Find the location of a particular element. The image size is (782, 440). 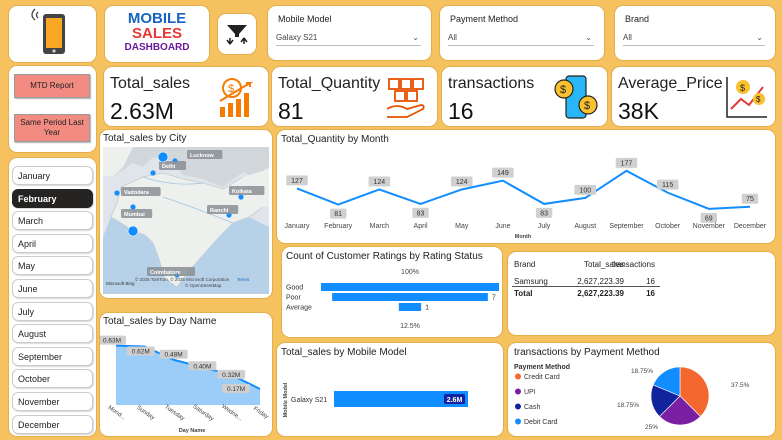

brand-value: All is located at coordinates (627, 37).